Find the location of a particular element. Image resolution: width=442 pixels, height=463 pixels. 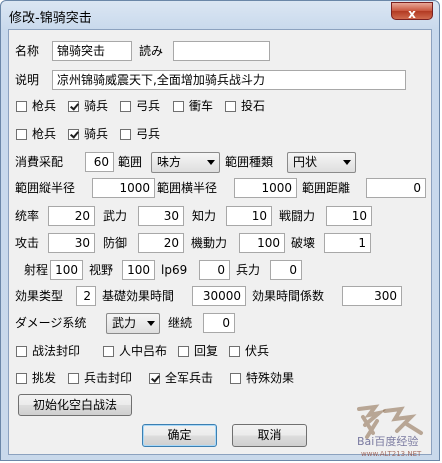

attack-input: 30 is located at coordinates (71, 243).